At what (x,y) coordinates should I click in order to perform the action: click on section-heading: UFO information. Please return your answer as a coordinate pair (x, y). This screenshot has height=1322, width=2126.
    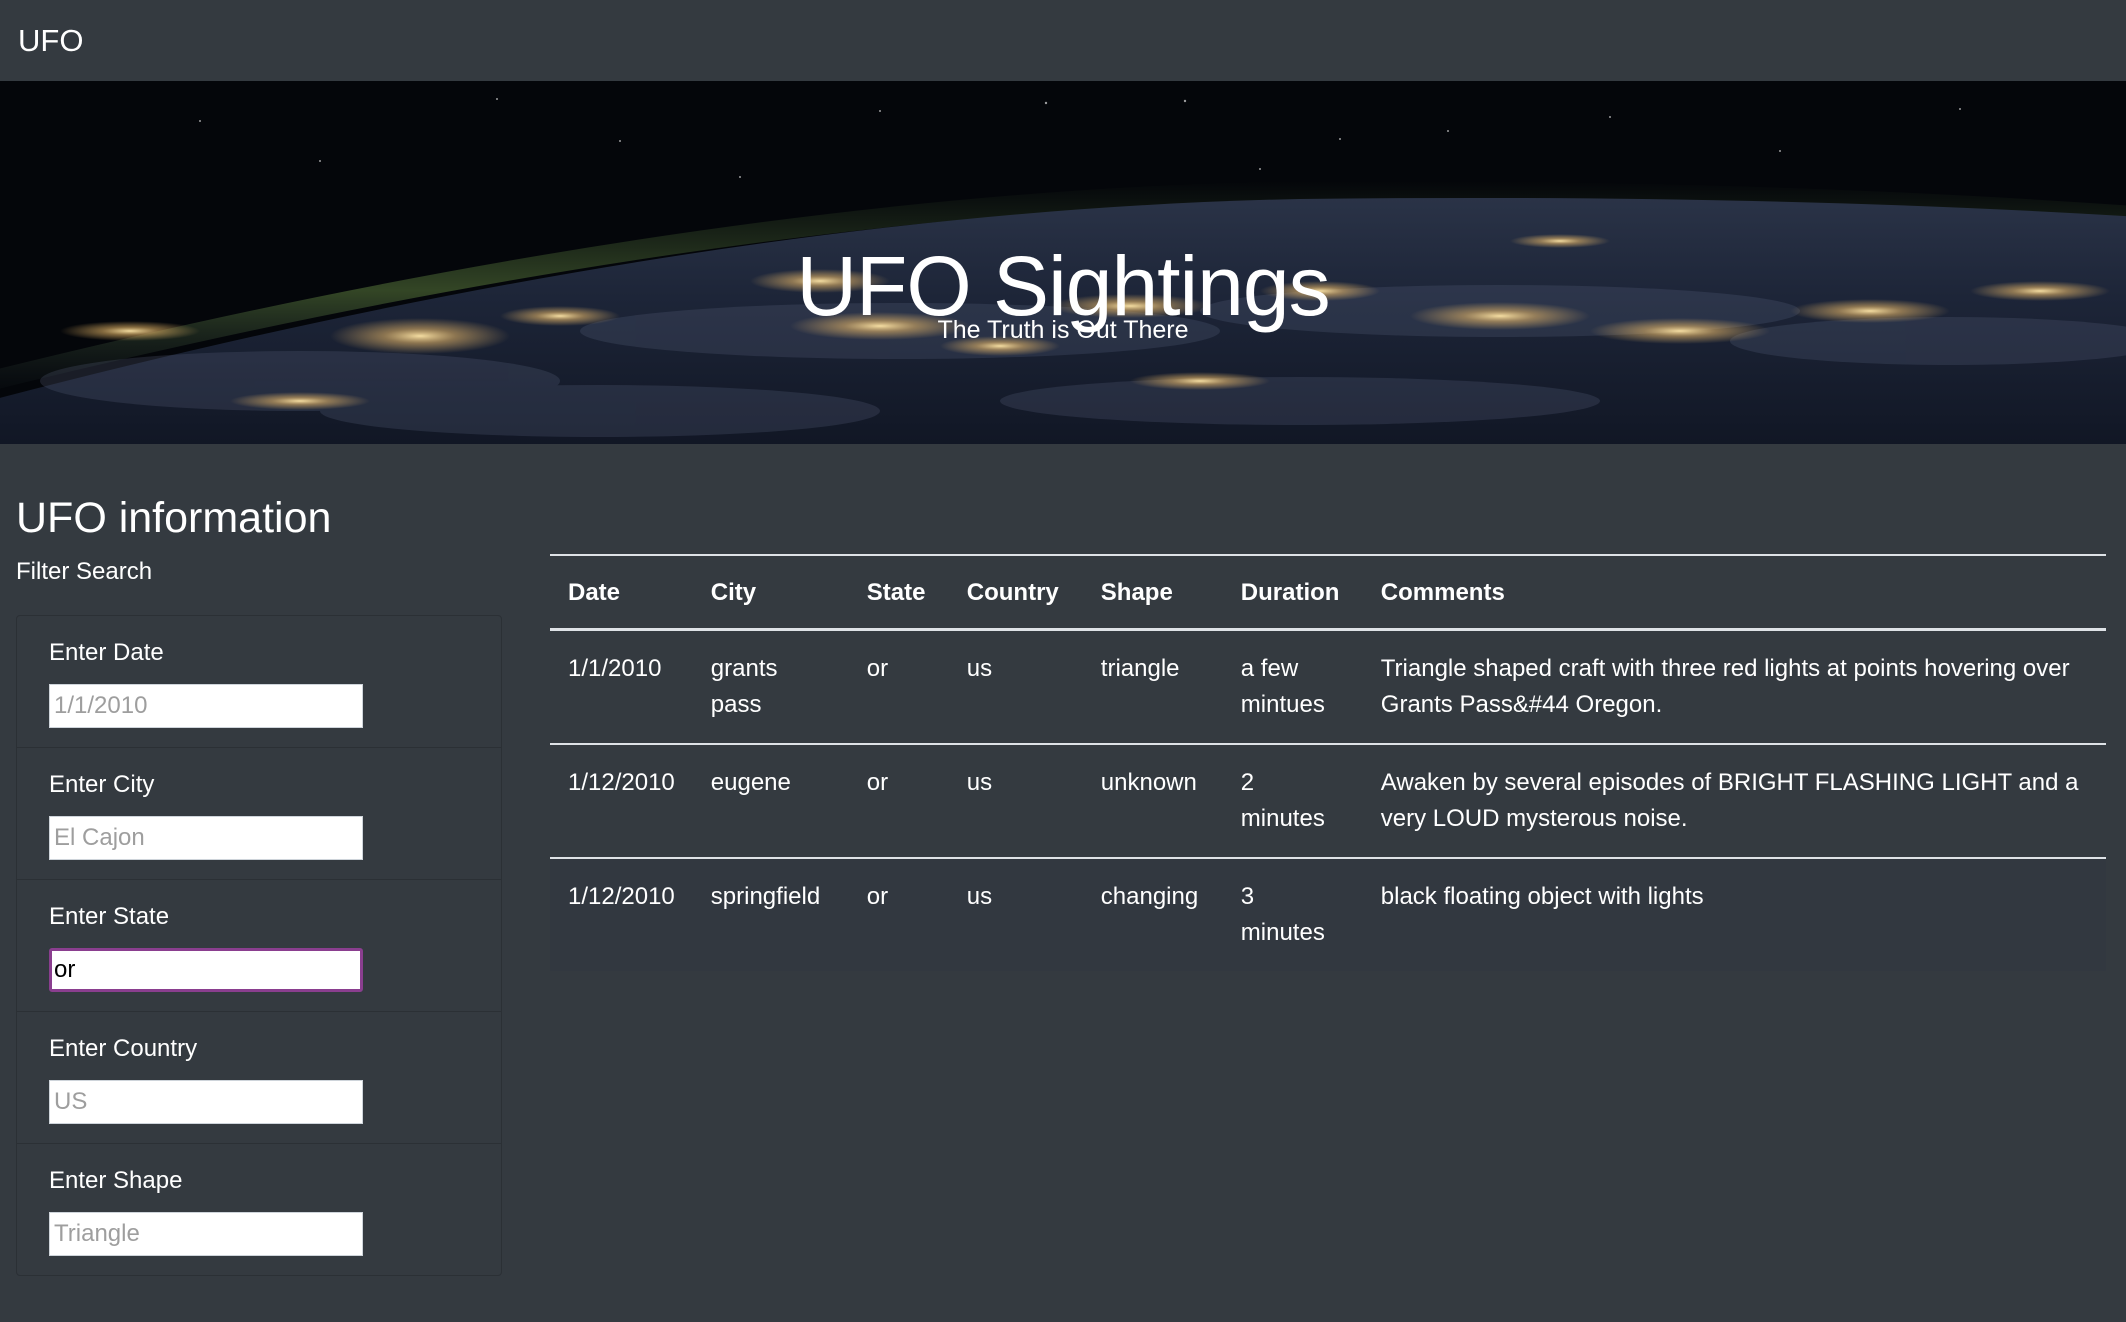
    Looking at the image, I should click on (174, 518).